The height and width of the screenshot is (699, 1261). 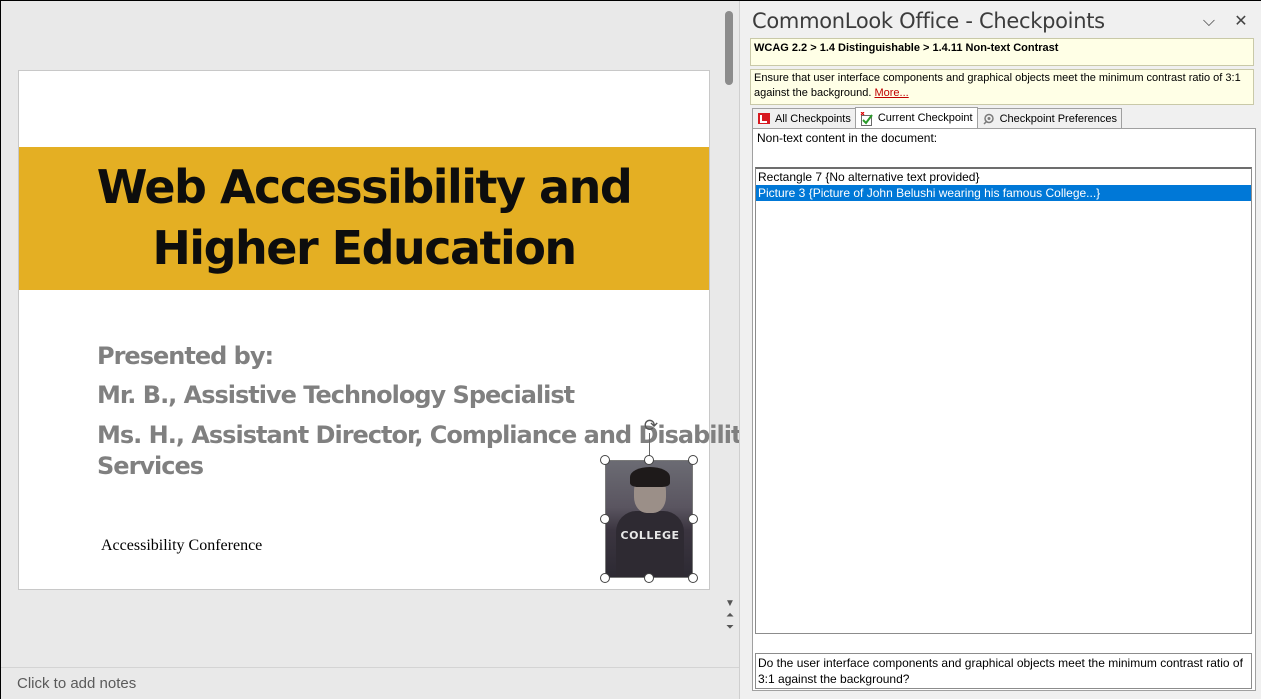 What do you see at coordinates (730, 628) in the screenshot?
I see `next-slide-icon: ⏷` at bounding box center [730, 628].